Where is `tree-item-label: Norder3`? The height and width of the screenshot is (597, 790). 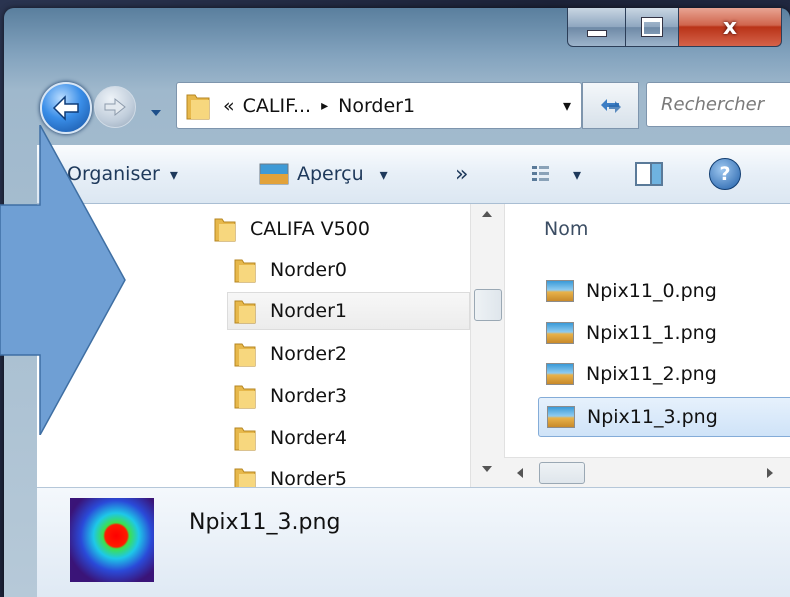
tree-item-label: Norder3 is located at coordinates (308, 396).